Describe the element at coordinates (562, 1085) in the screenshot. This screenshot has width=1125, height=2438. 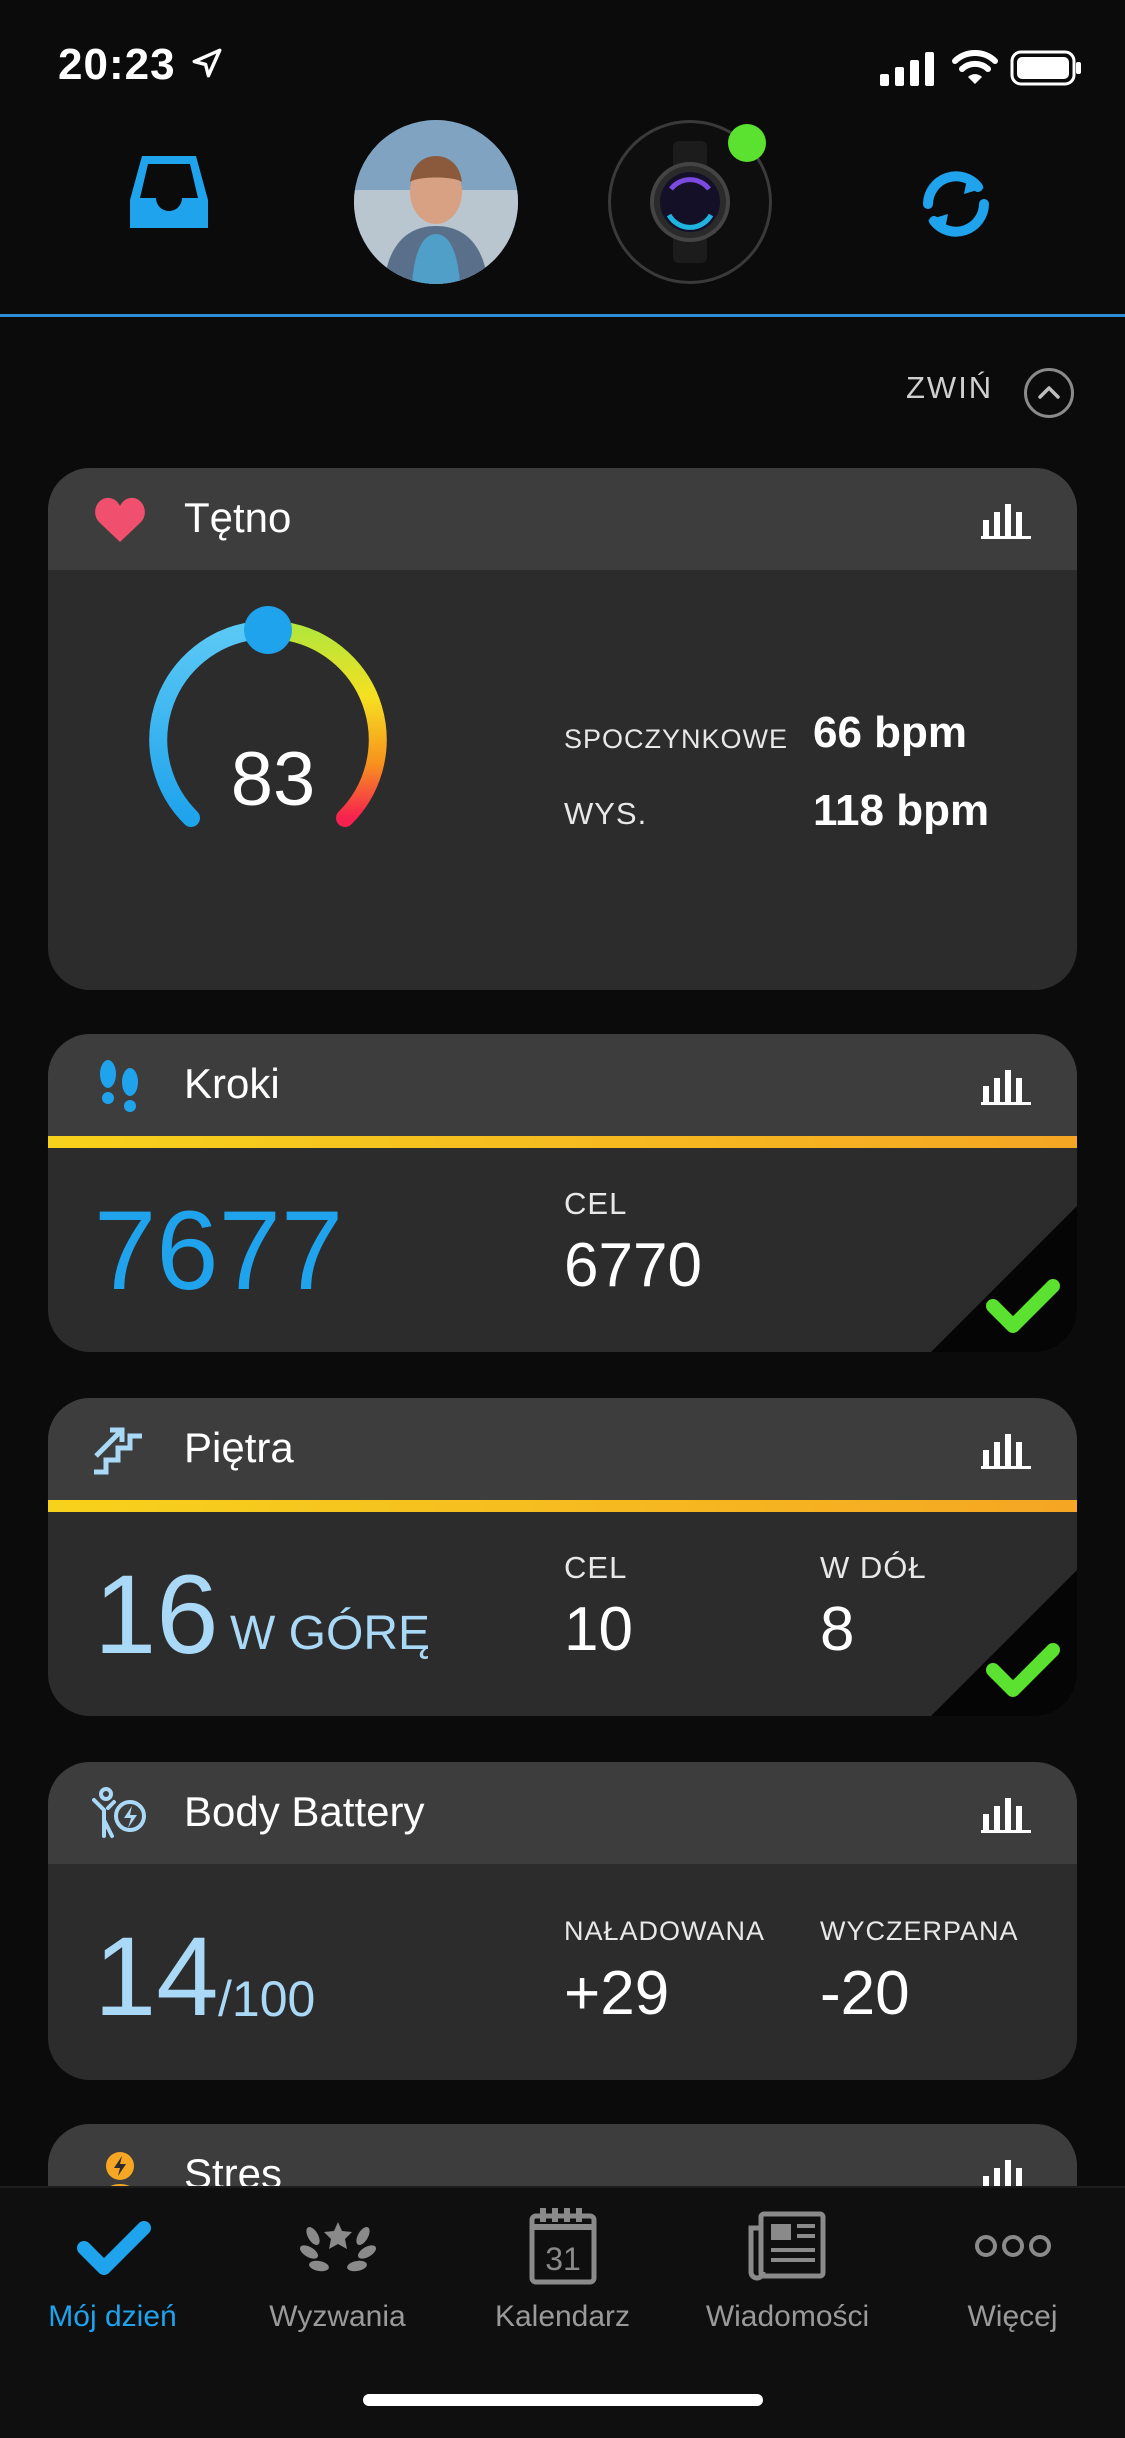
I see `card-header: Kroki` at that location.